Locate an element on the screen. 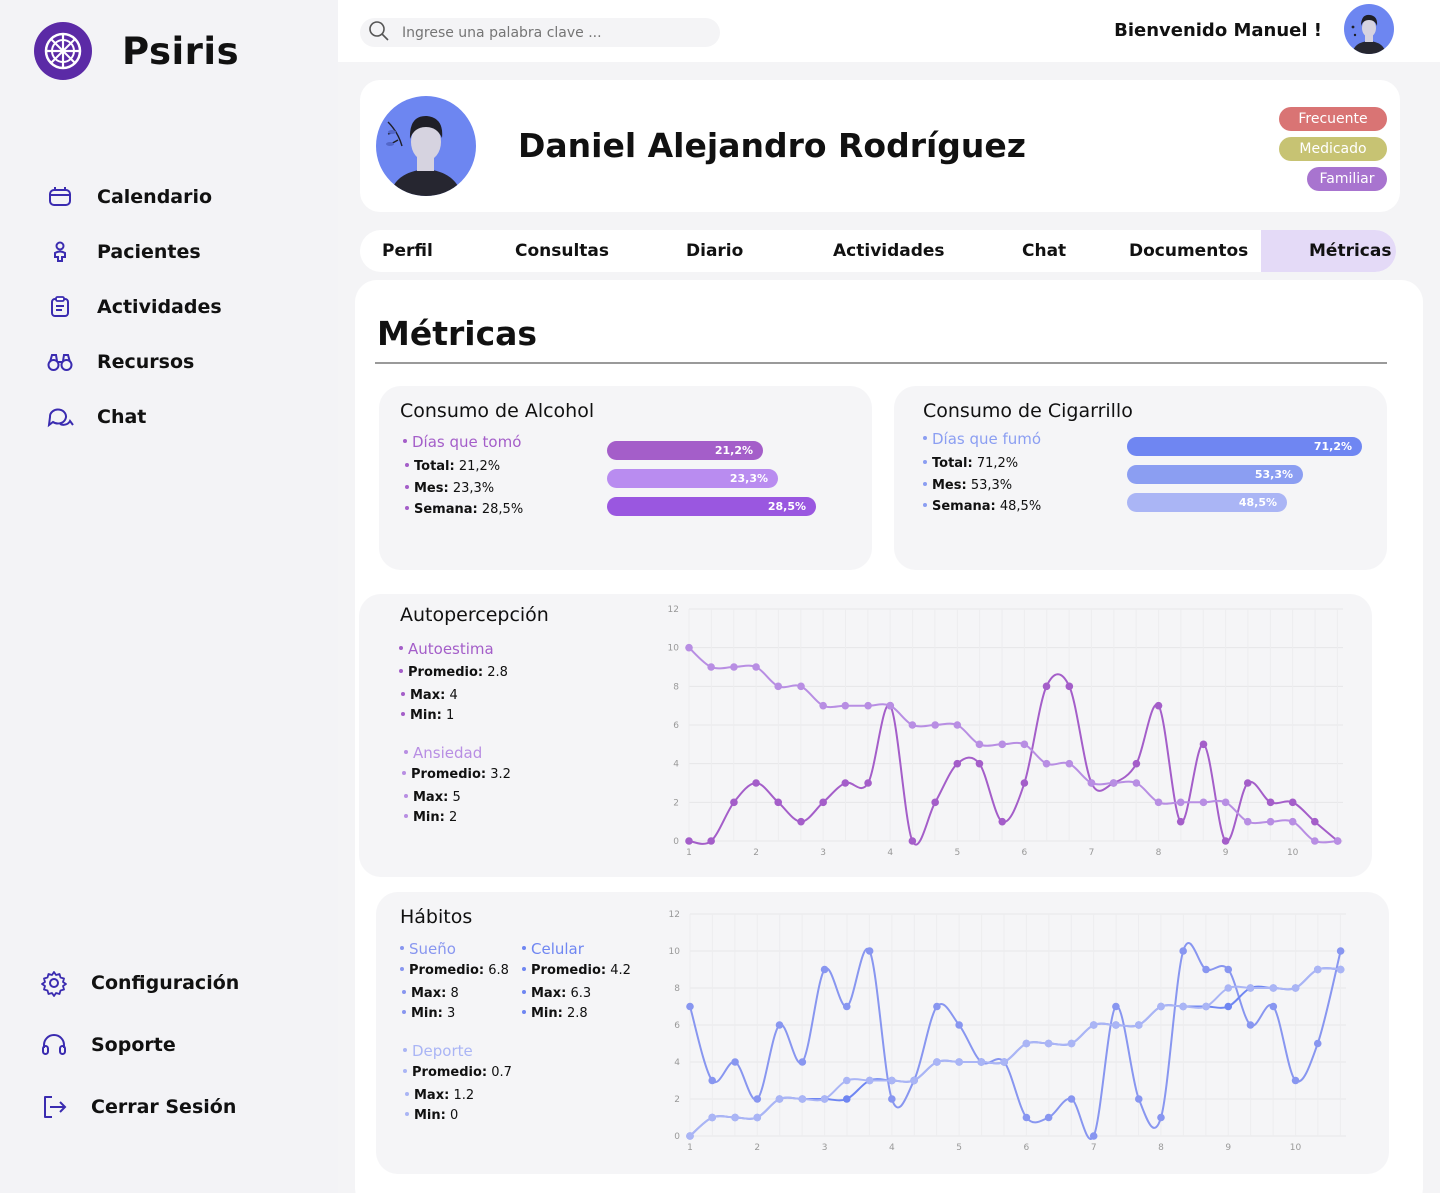  sidebar-item-cerrar-sesion: Cerrar Sesión is located at coordinates (138, 1107).